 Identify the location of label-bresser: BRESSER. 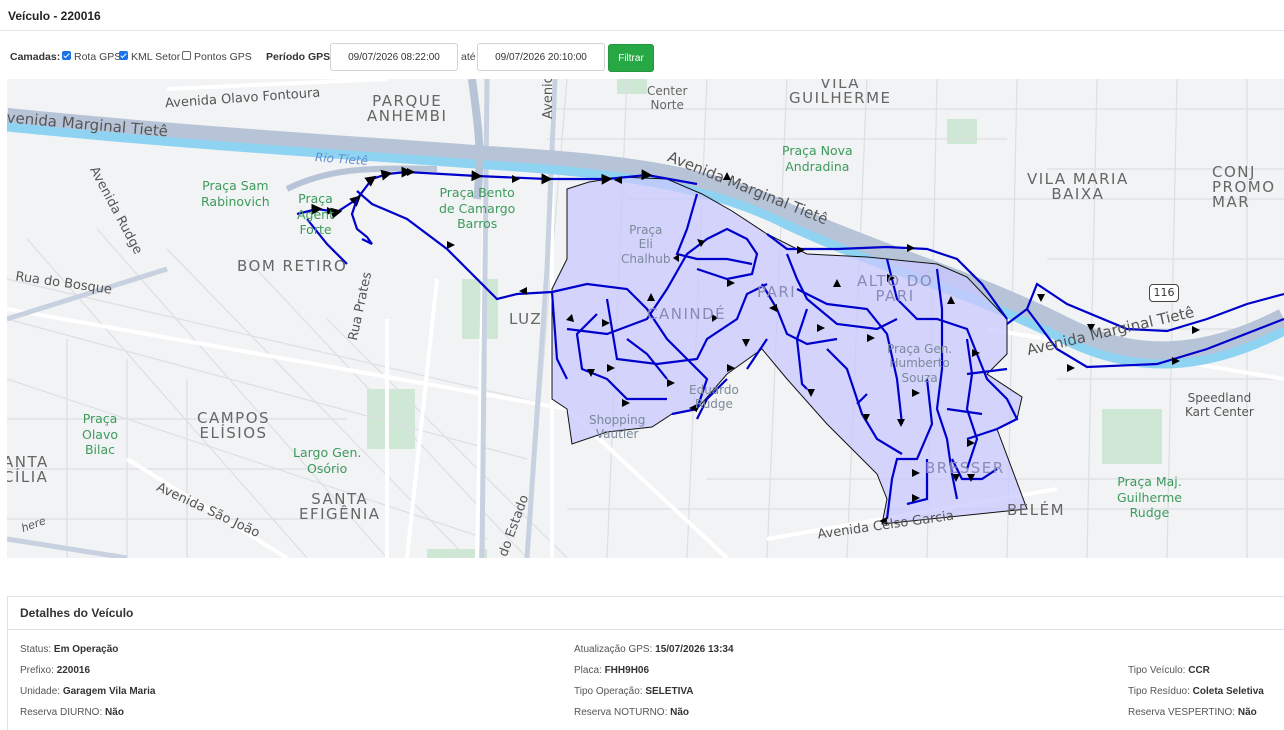
(965, 468).